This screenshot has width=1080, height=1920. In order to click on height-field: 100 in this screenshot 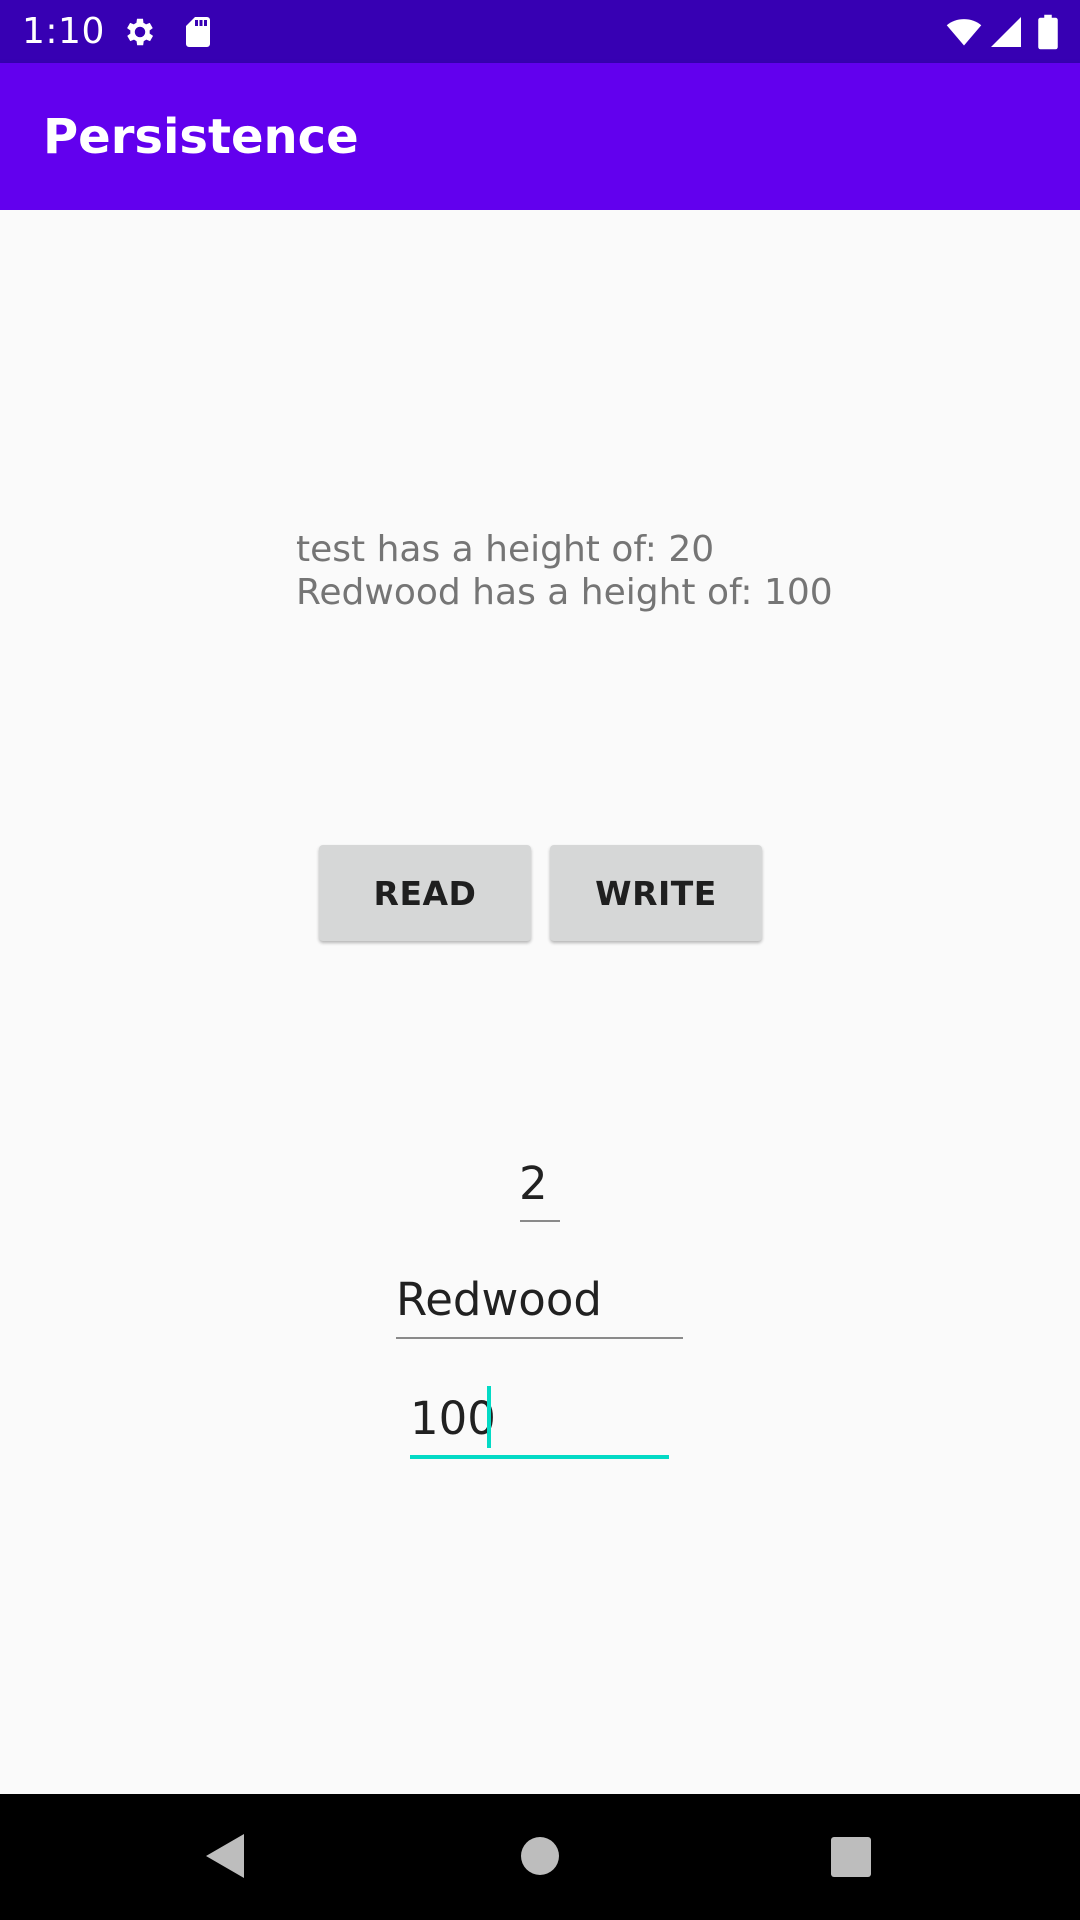, I will do `click(453, 1419)`.